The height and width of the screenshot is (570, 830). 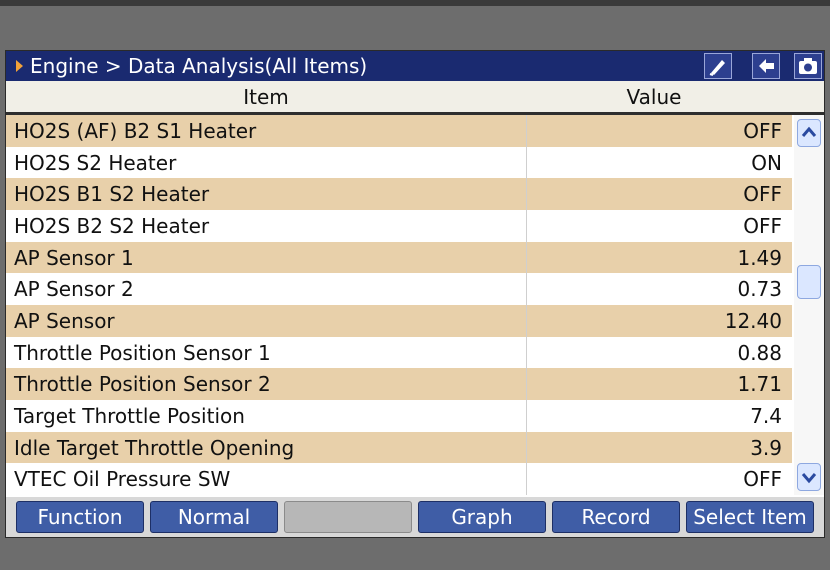 I want to click on item-value: ON, so click(x=766, y=162).